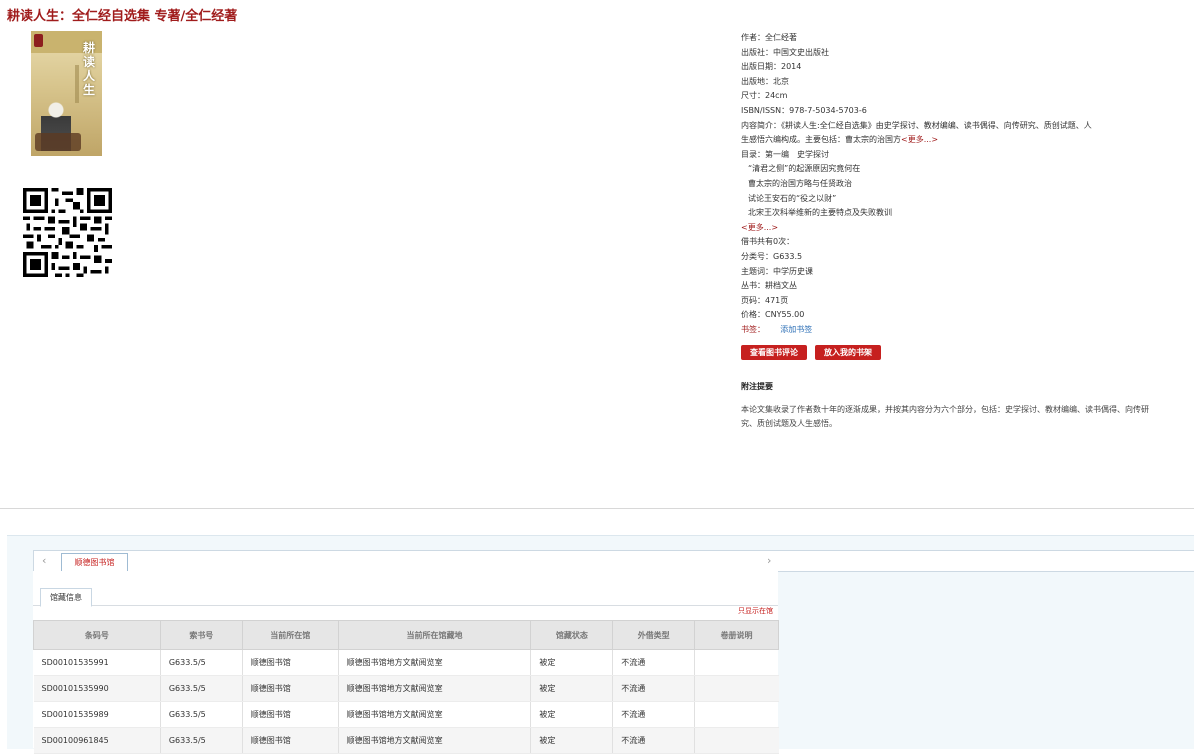 The image size is (1194, 754). Describe the element at coordinates (89, 69) in the screenshot. I see `cover-title: 耕读人生` at that location.